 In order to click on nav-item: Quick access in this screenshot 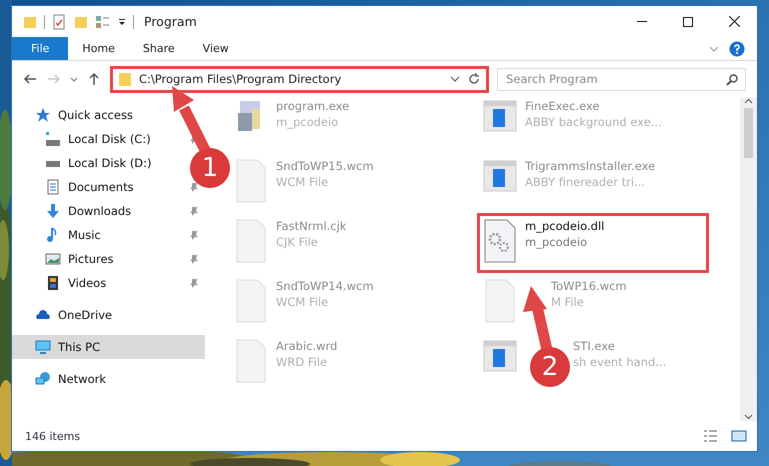, I will do `click(74, 115)`.